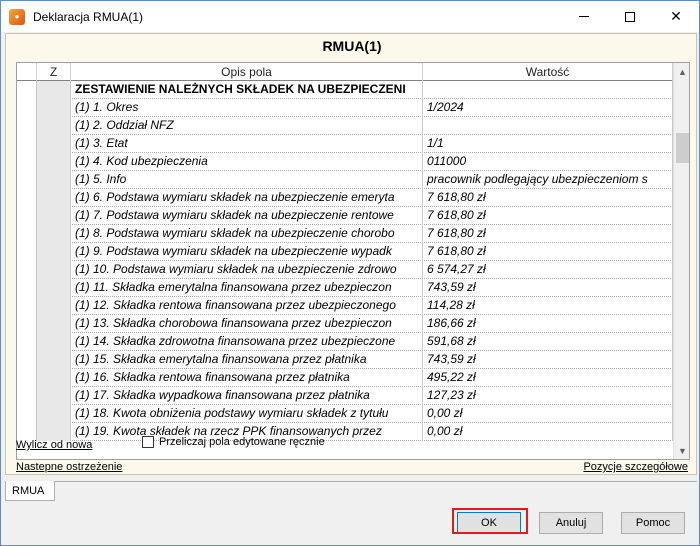 Image resolution: width=700 pixels, height=546 pixels. I want to click on recalc-edited-option: Przeliczaj pola edytowane ręcznie, so click(233, 442).